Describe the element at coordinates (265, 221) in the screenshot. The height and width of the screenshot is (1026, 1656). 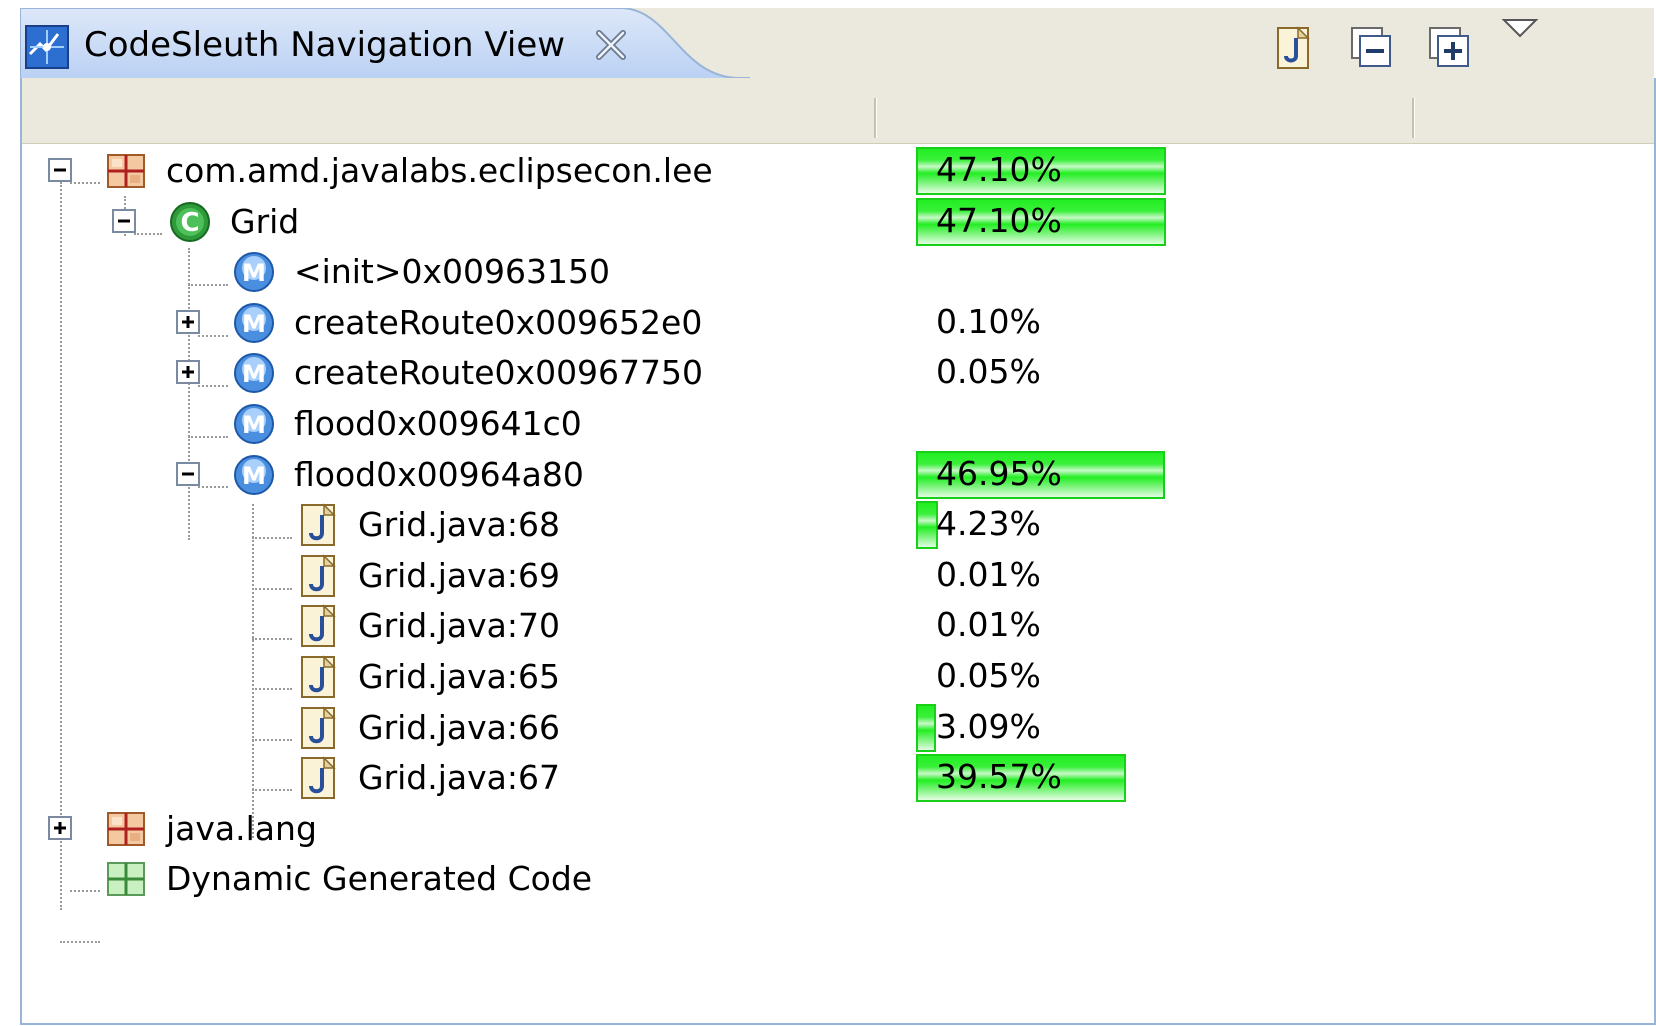
I see `tree-item-label: Grid` at that location.